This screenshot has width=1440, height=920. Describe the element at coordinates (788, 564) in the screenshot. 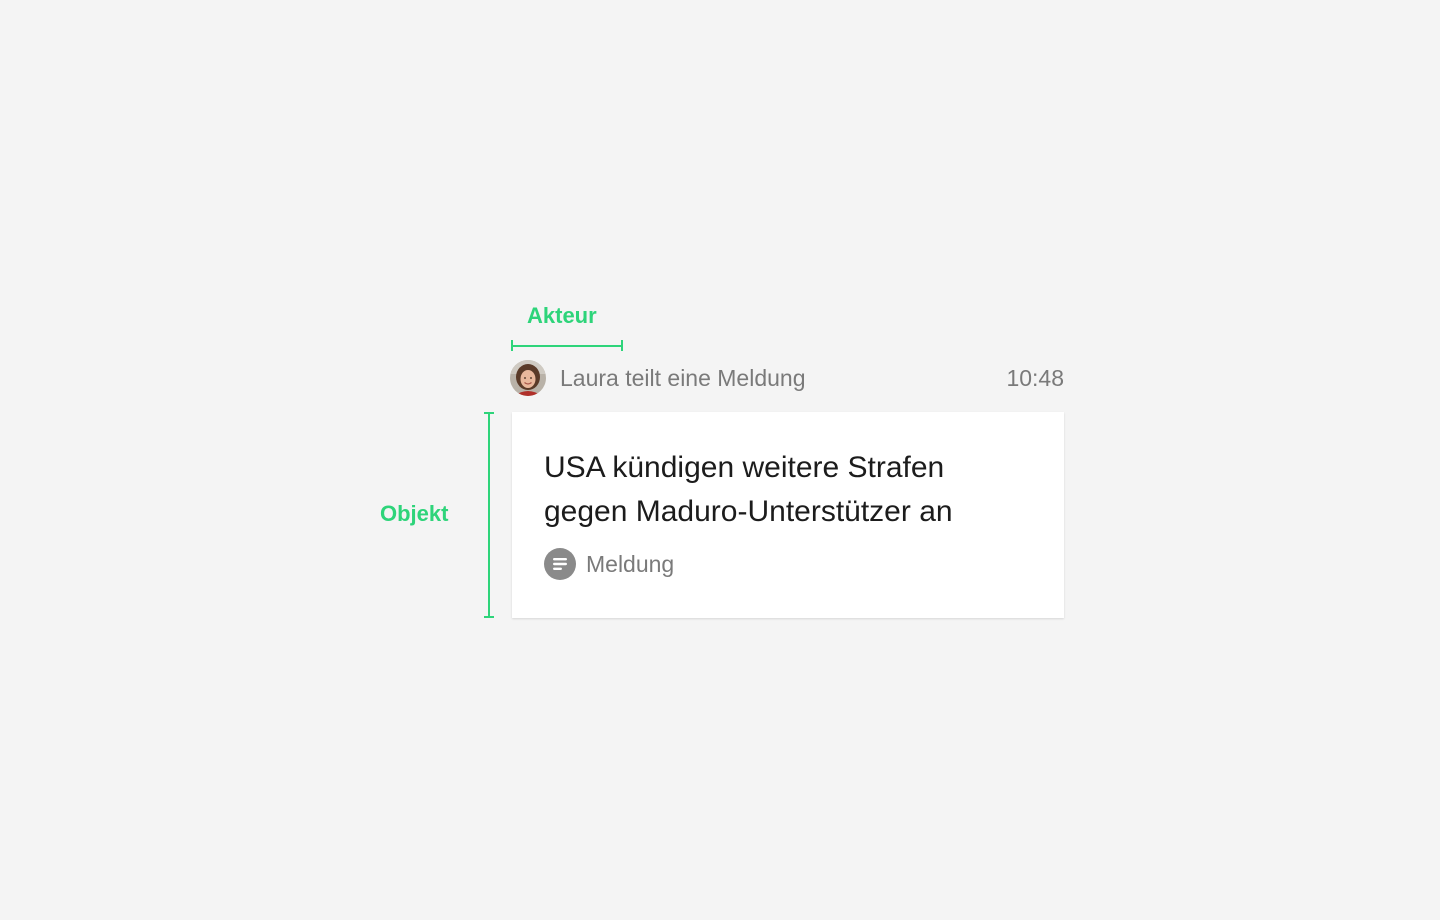

I see `article-type: Meldung` at that location.